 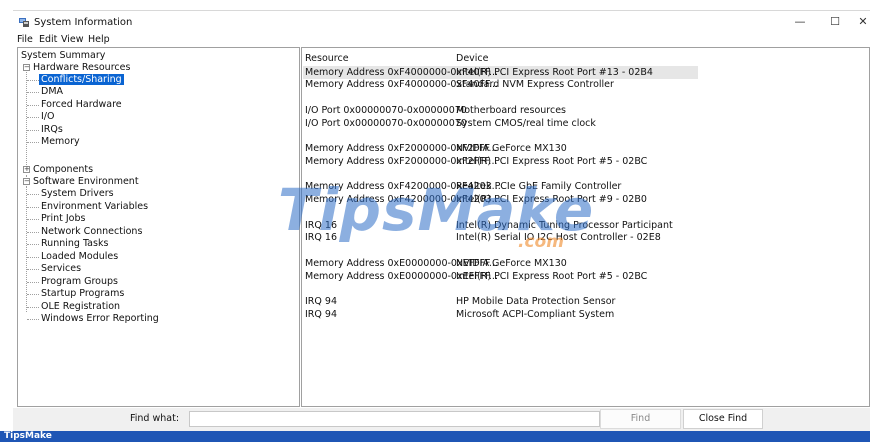 I want to click on tree-item-dma: DMA, so click(x=52, y=92).